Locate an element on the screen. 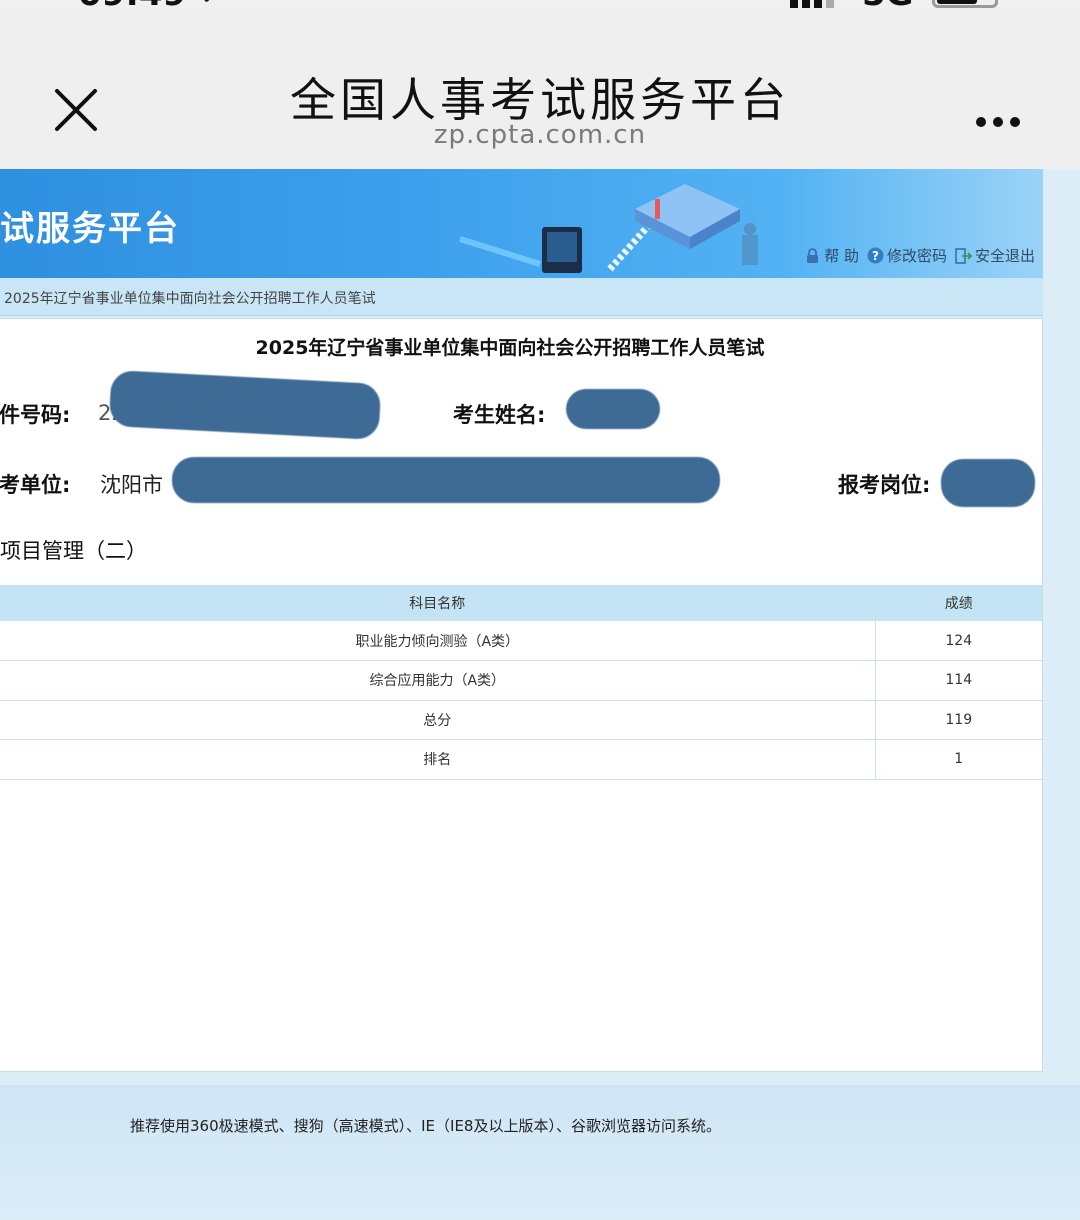 Image resolution: width=1080 pixels, height=1220 pixels. help-link: 帮 助 is located at coordinates (831, 255).